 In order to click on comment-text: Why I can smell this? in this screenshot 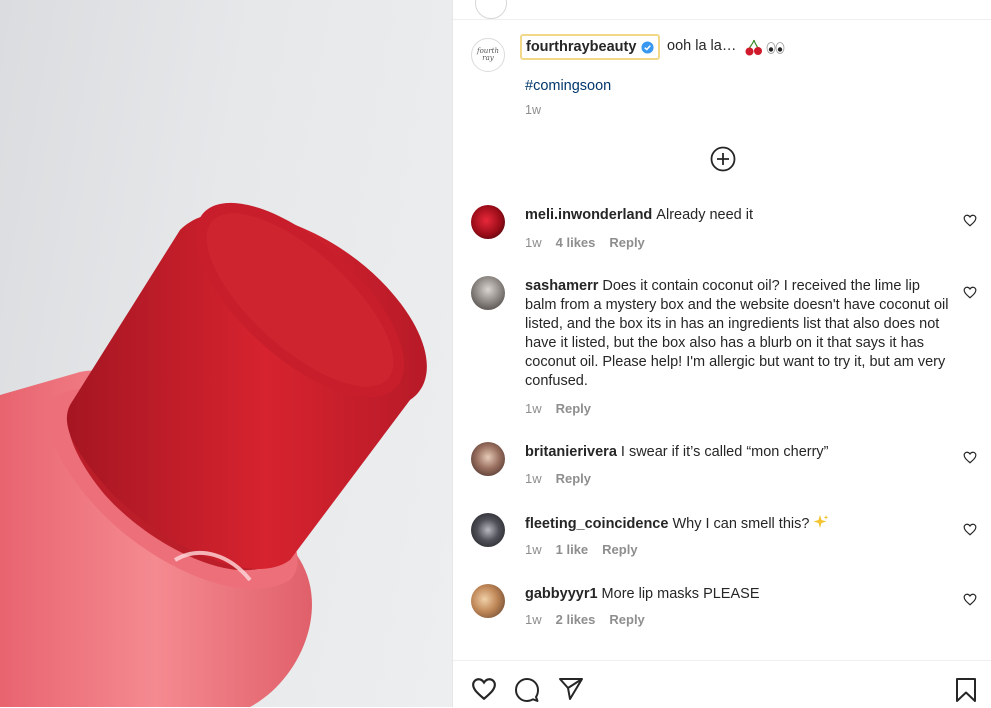, I will do `click(741, 524)`.